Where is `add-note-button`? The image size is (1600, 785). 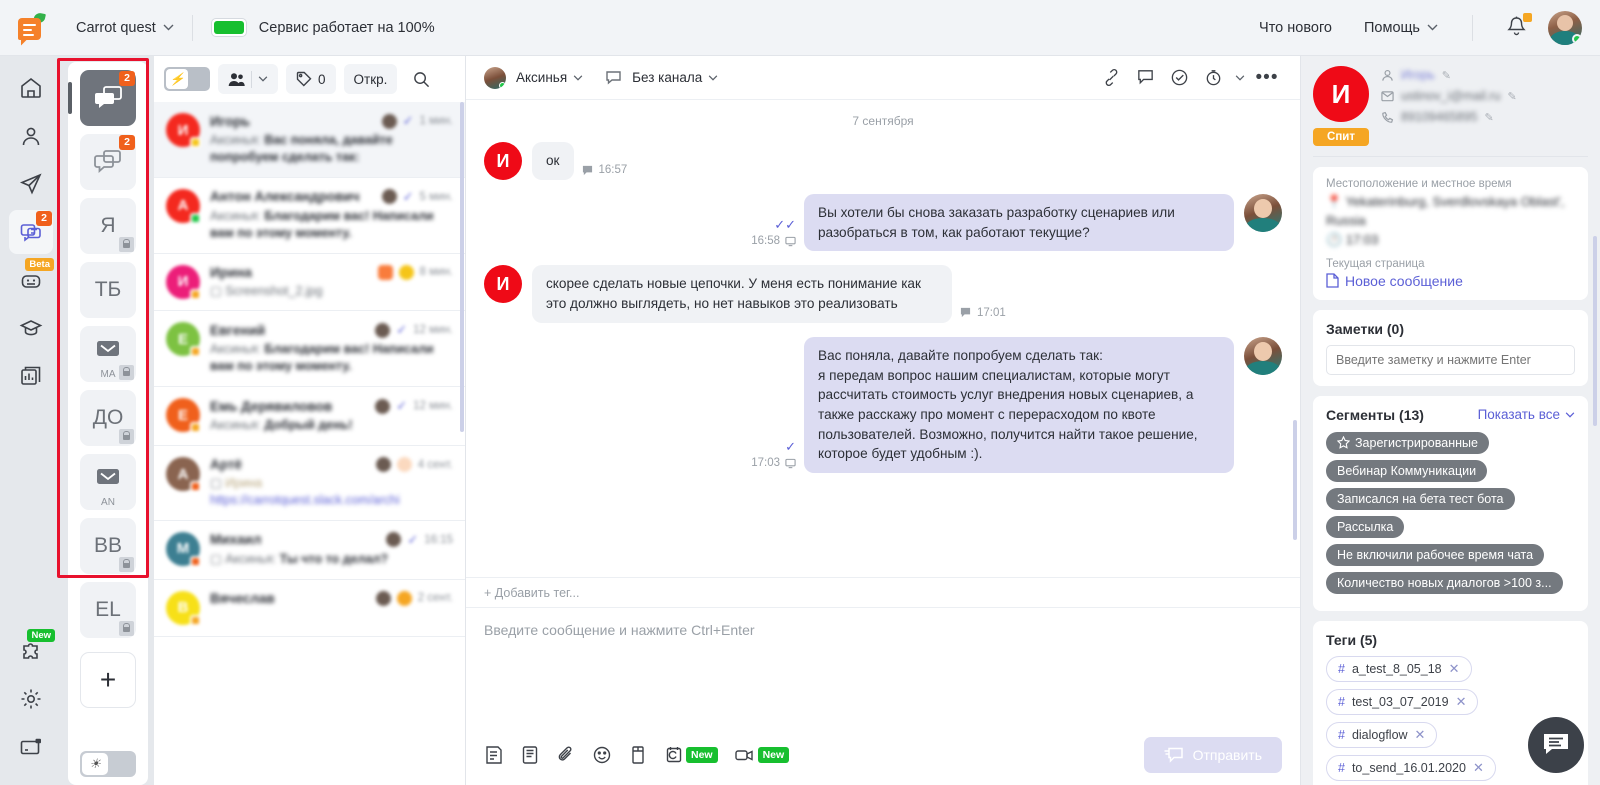 add-note-button is located at coordinates (1145, 78).